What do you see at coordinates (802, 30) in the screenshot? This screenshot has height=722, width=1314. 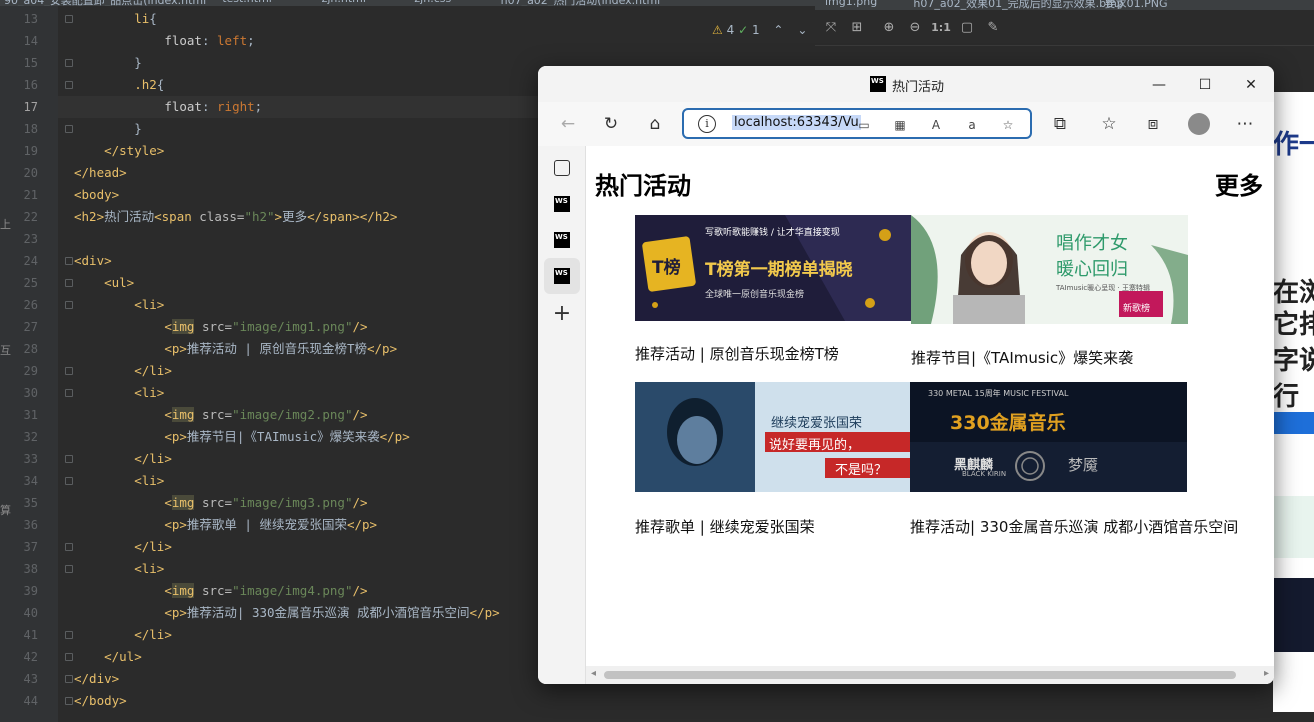 I see `next-highlight-button: ⌄` at bounding box center [802, 30].